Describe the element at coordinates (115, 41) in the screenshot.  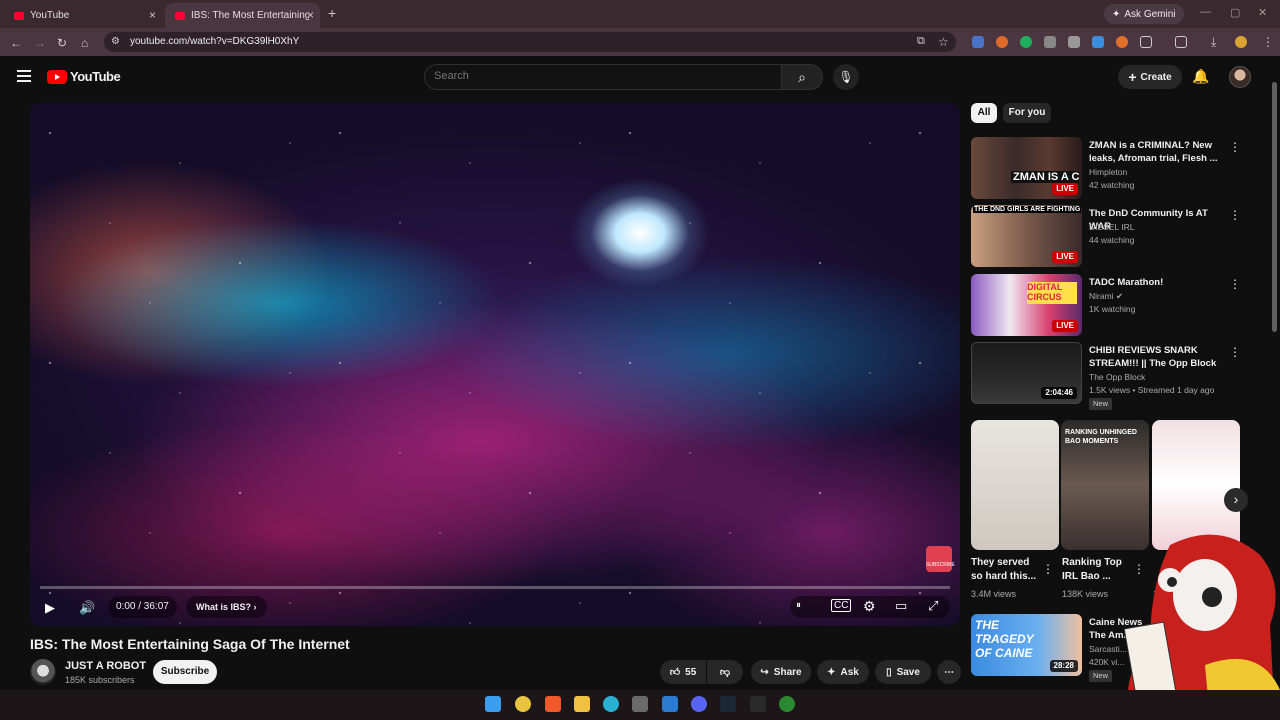
I see `site-info-icon: ⚙` at that location.